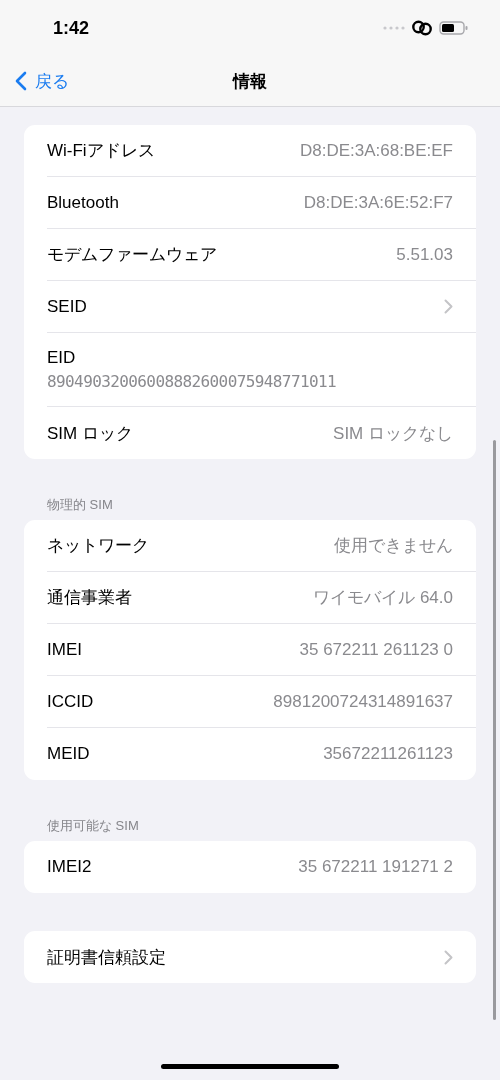  What do you see at coordinates (378, 202) in the screenshot?
I see `row-value: D8:DE:3A:6E:52:F7` at bounding box center [378, 202].